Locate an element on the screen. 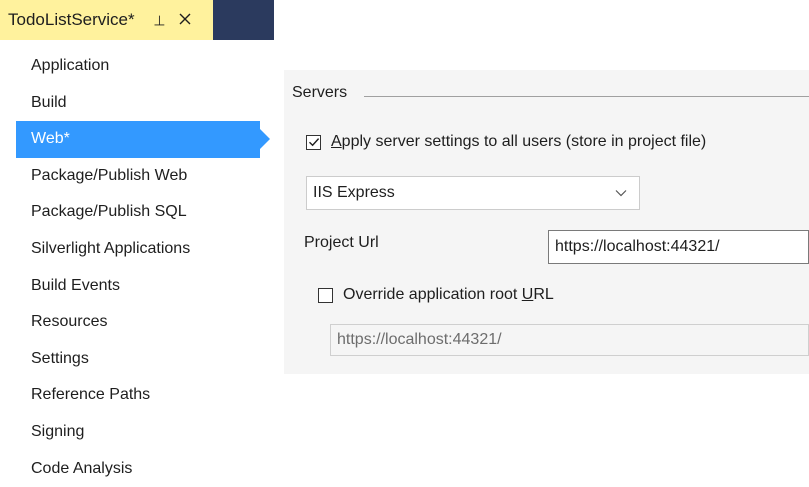  nav-item-build-events: Build Events is located at coordinates (145, 286).